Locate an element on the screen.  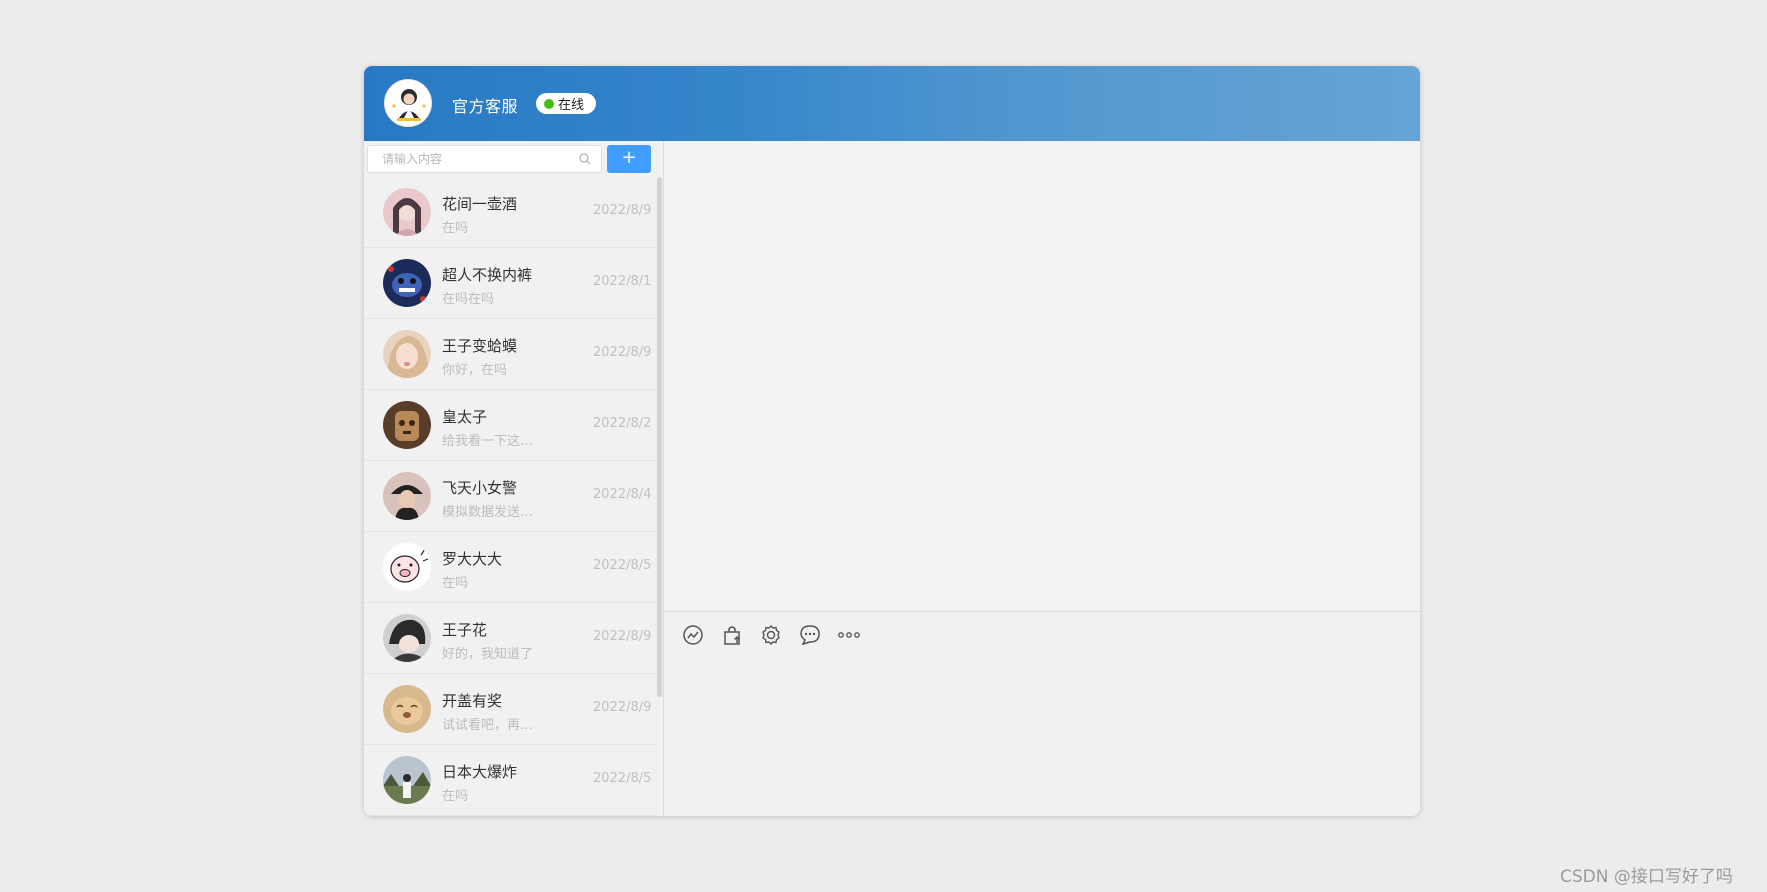
add-contact-button: + is located at coordinates (629, 159).